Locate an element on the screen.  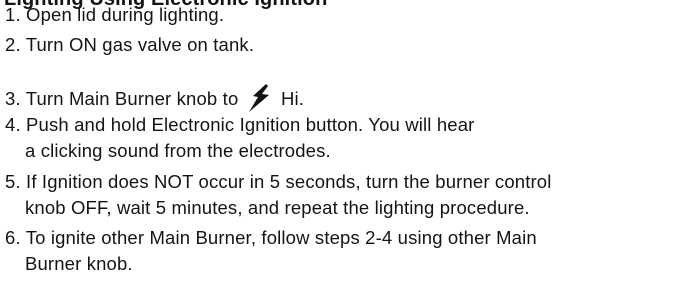
step-2: 2. Turn ON gas valve on tank. is located at coordinates (129, 45).